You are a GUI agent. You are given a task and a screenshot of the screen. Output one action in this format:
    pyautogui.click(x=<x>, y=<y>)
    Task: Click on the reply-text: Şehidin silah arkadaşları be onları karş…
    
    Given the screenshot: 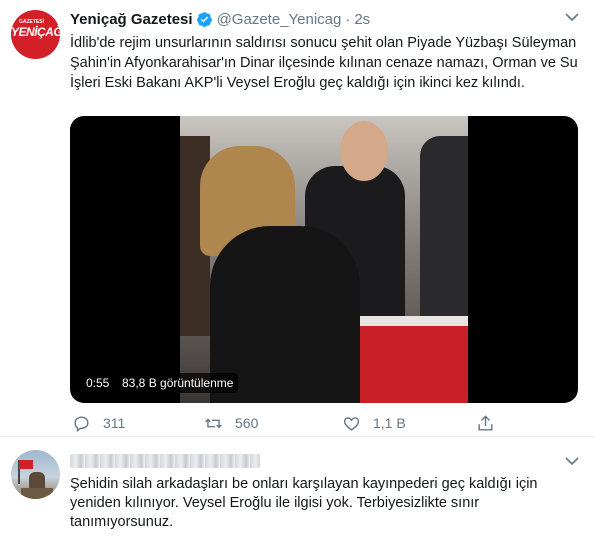 What is the action you would take?
    pyautogui.click(x=304, y=503)
    